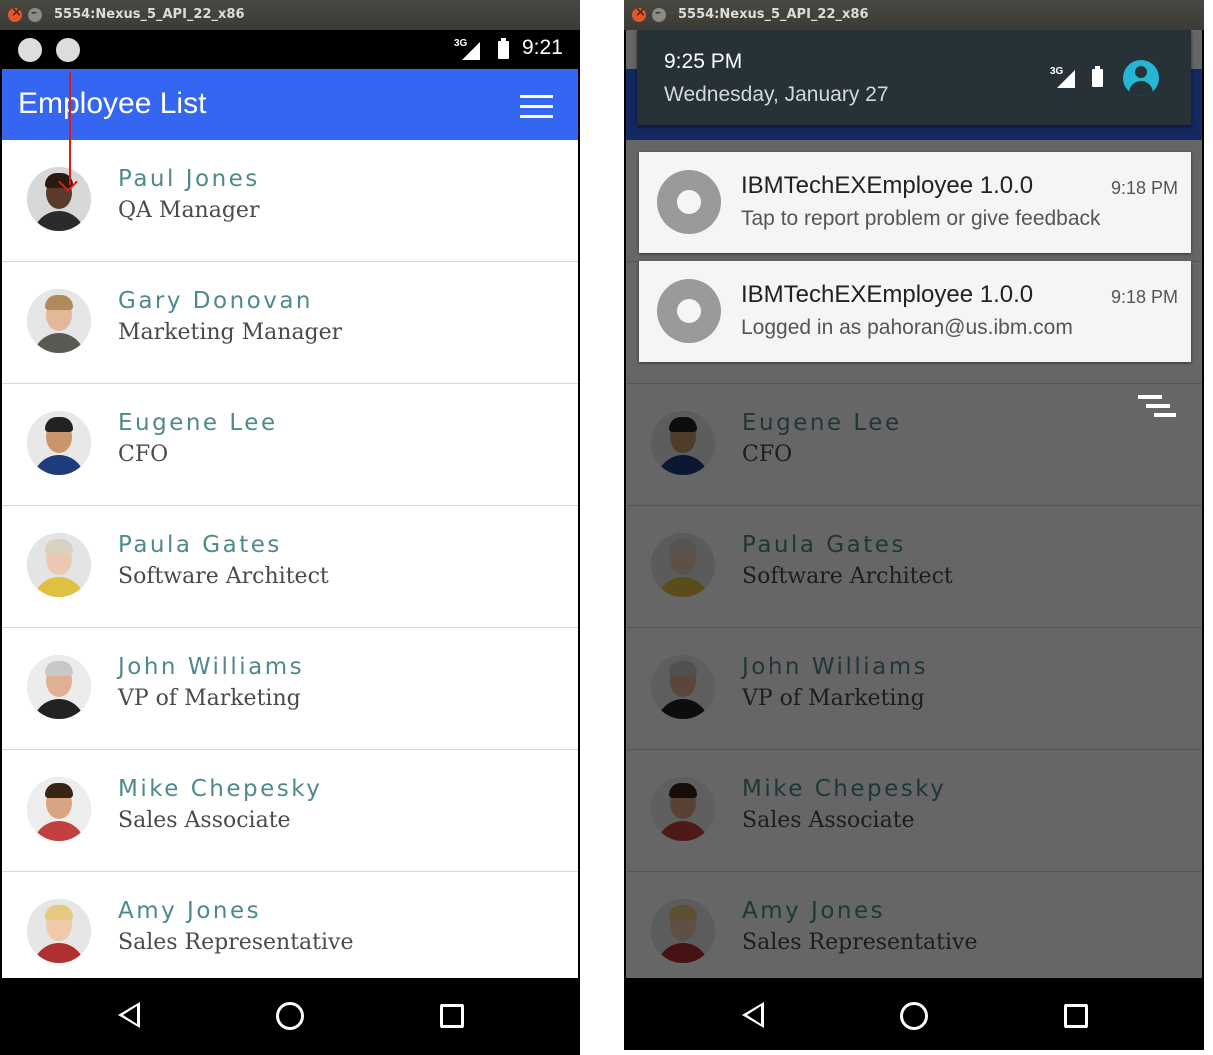 This screenshot has width=1213, height=1055. I want to click on app-bar: Employee List, so click(290, 104).